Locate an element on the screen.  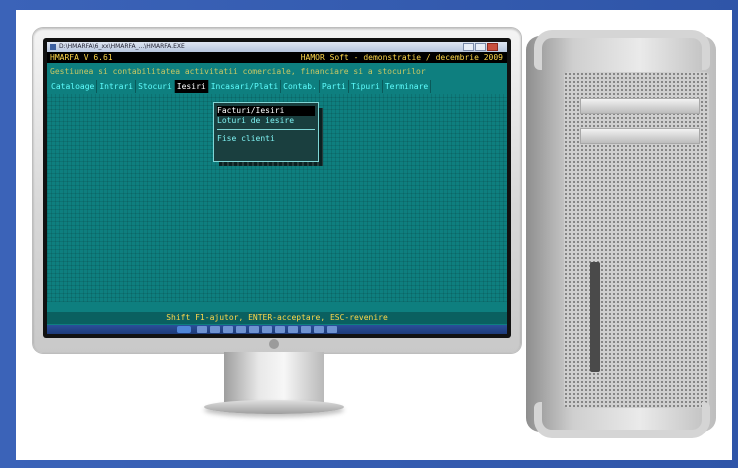
menu-item-terminare: Terminare is located at coordinates (407, 86).